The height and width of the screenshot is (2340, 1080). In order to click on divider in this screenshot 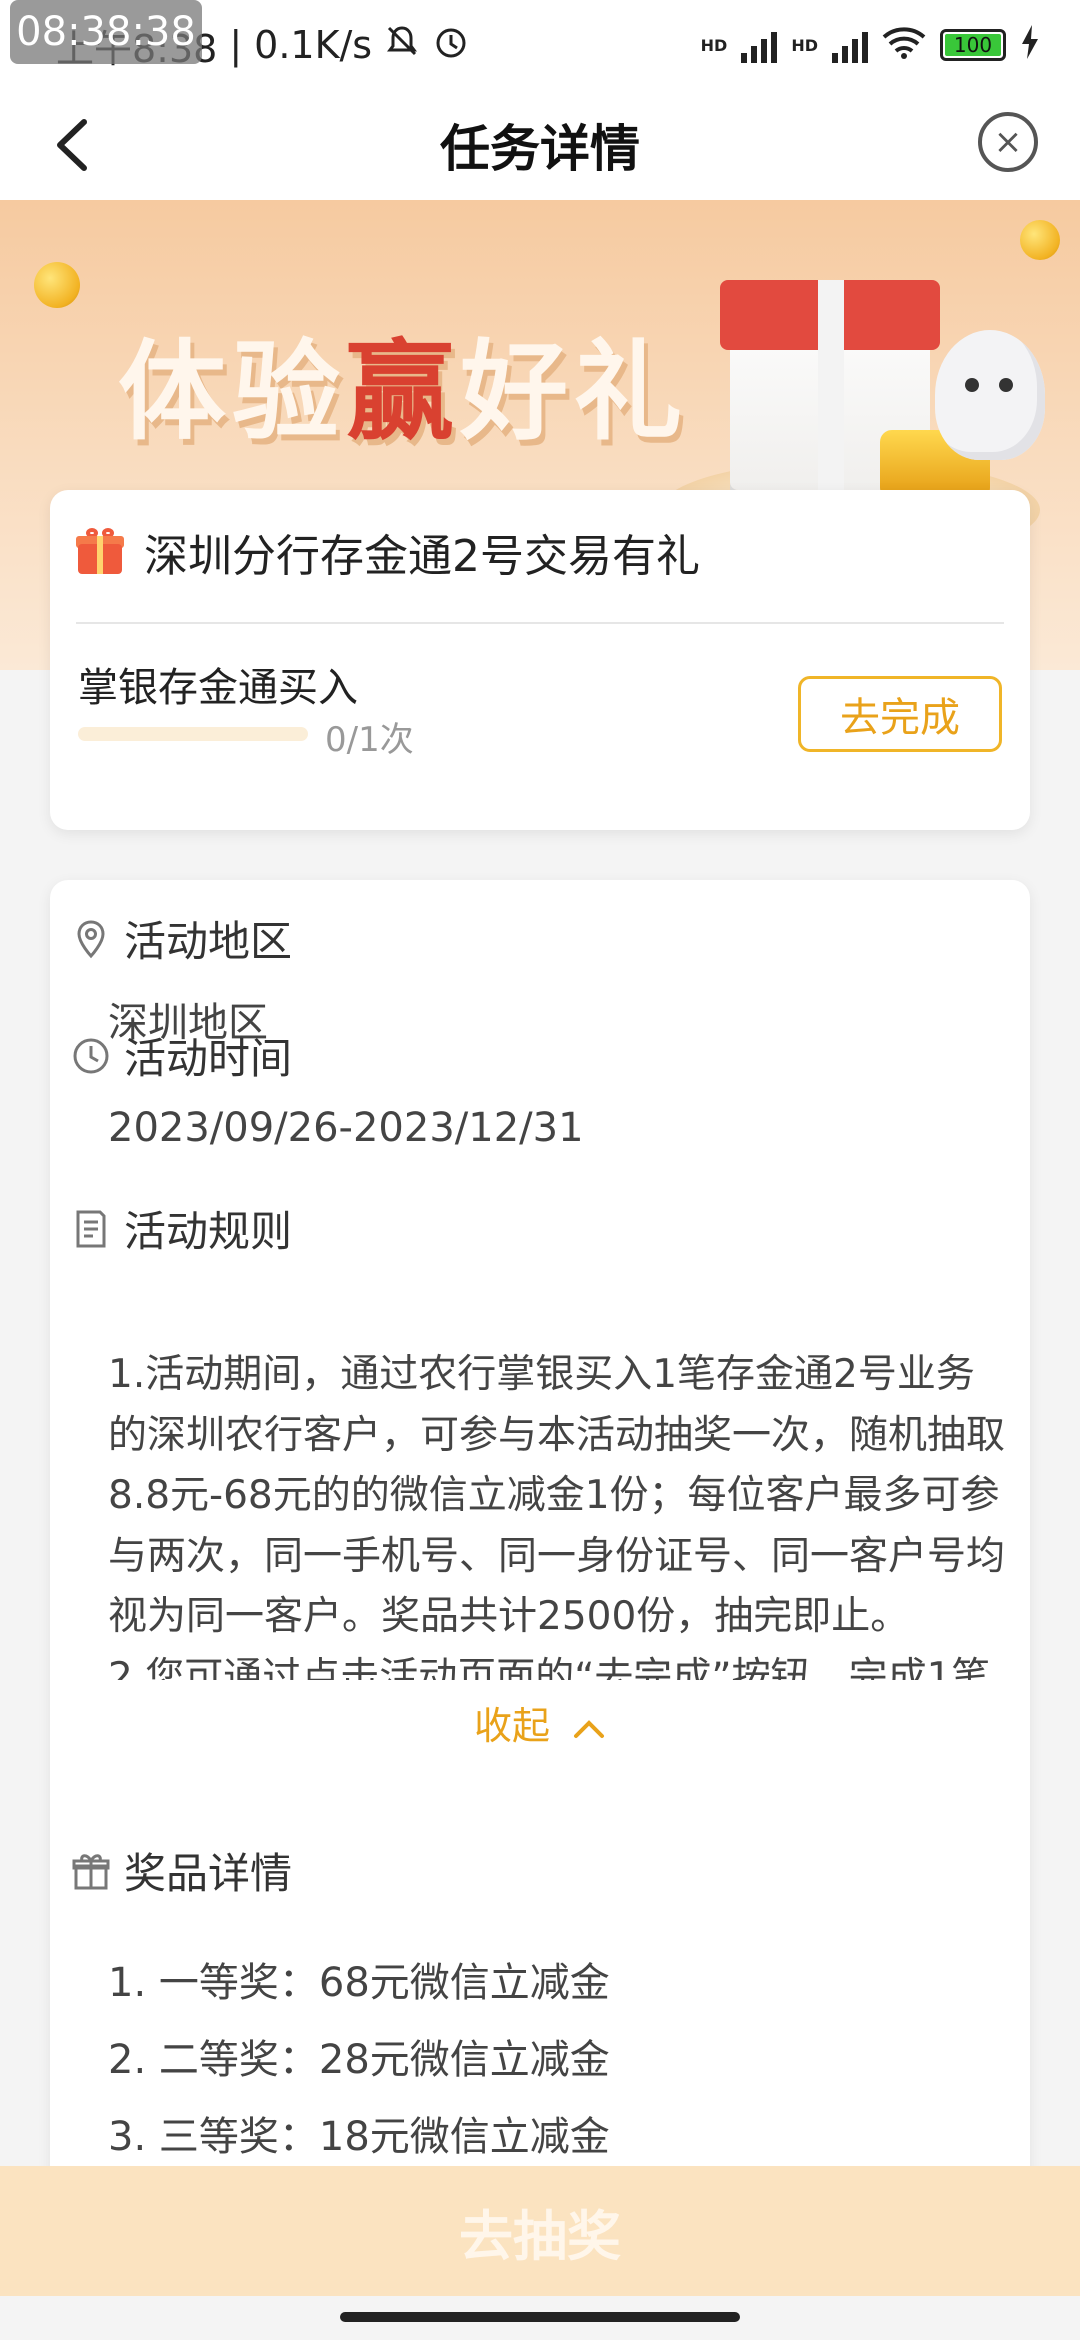, I will do `click(540, 623)`.